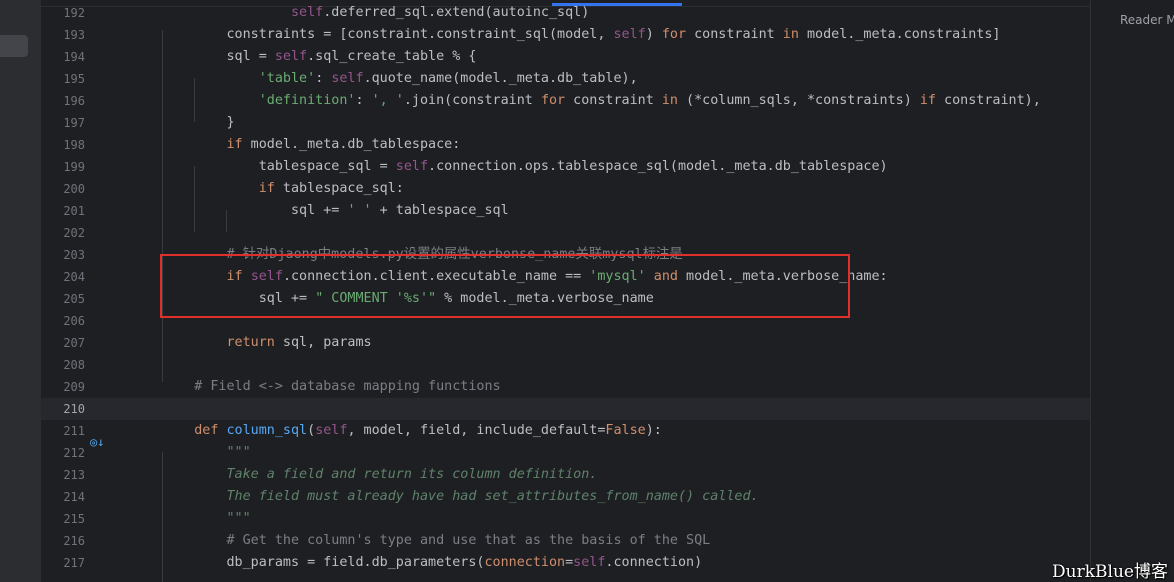 This screenshot has height=582, width=1174. Describe the element at coordinates (565, 343) in the screenshot. I see `code-line: 207 return sql, params` at that location.